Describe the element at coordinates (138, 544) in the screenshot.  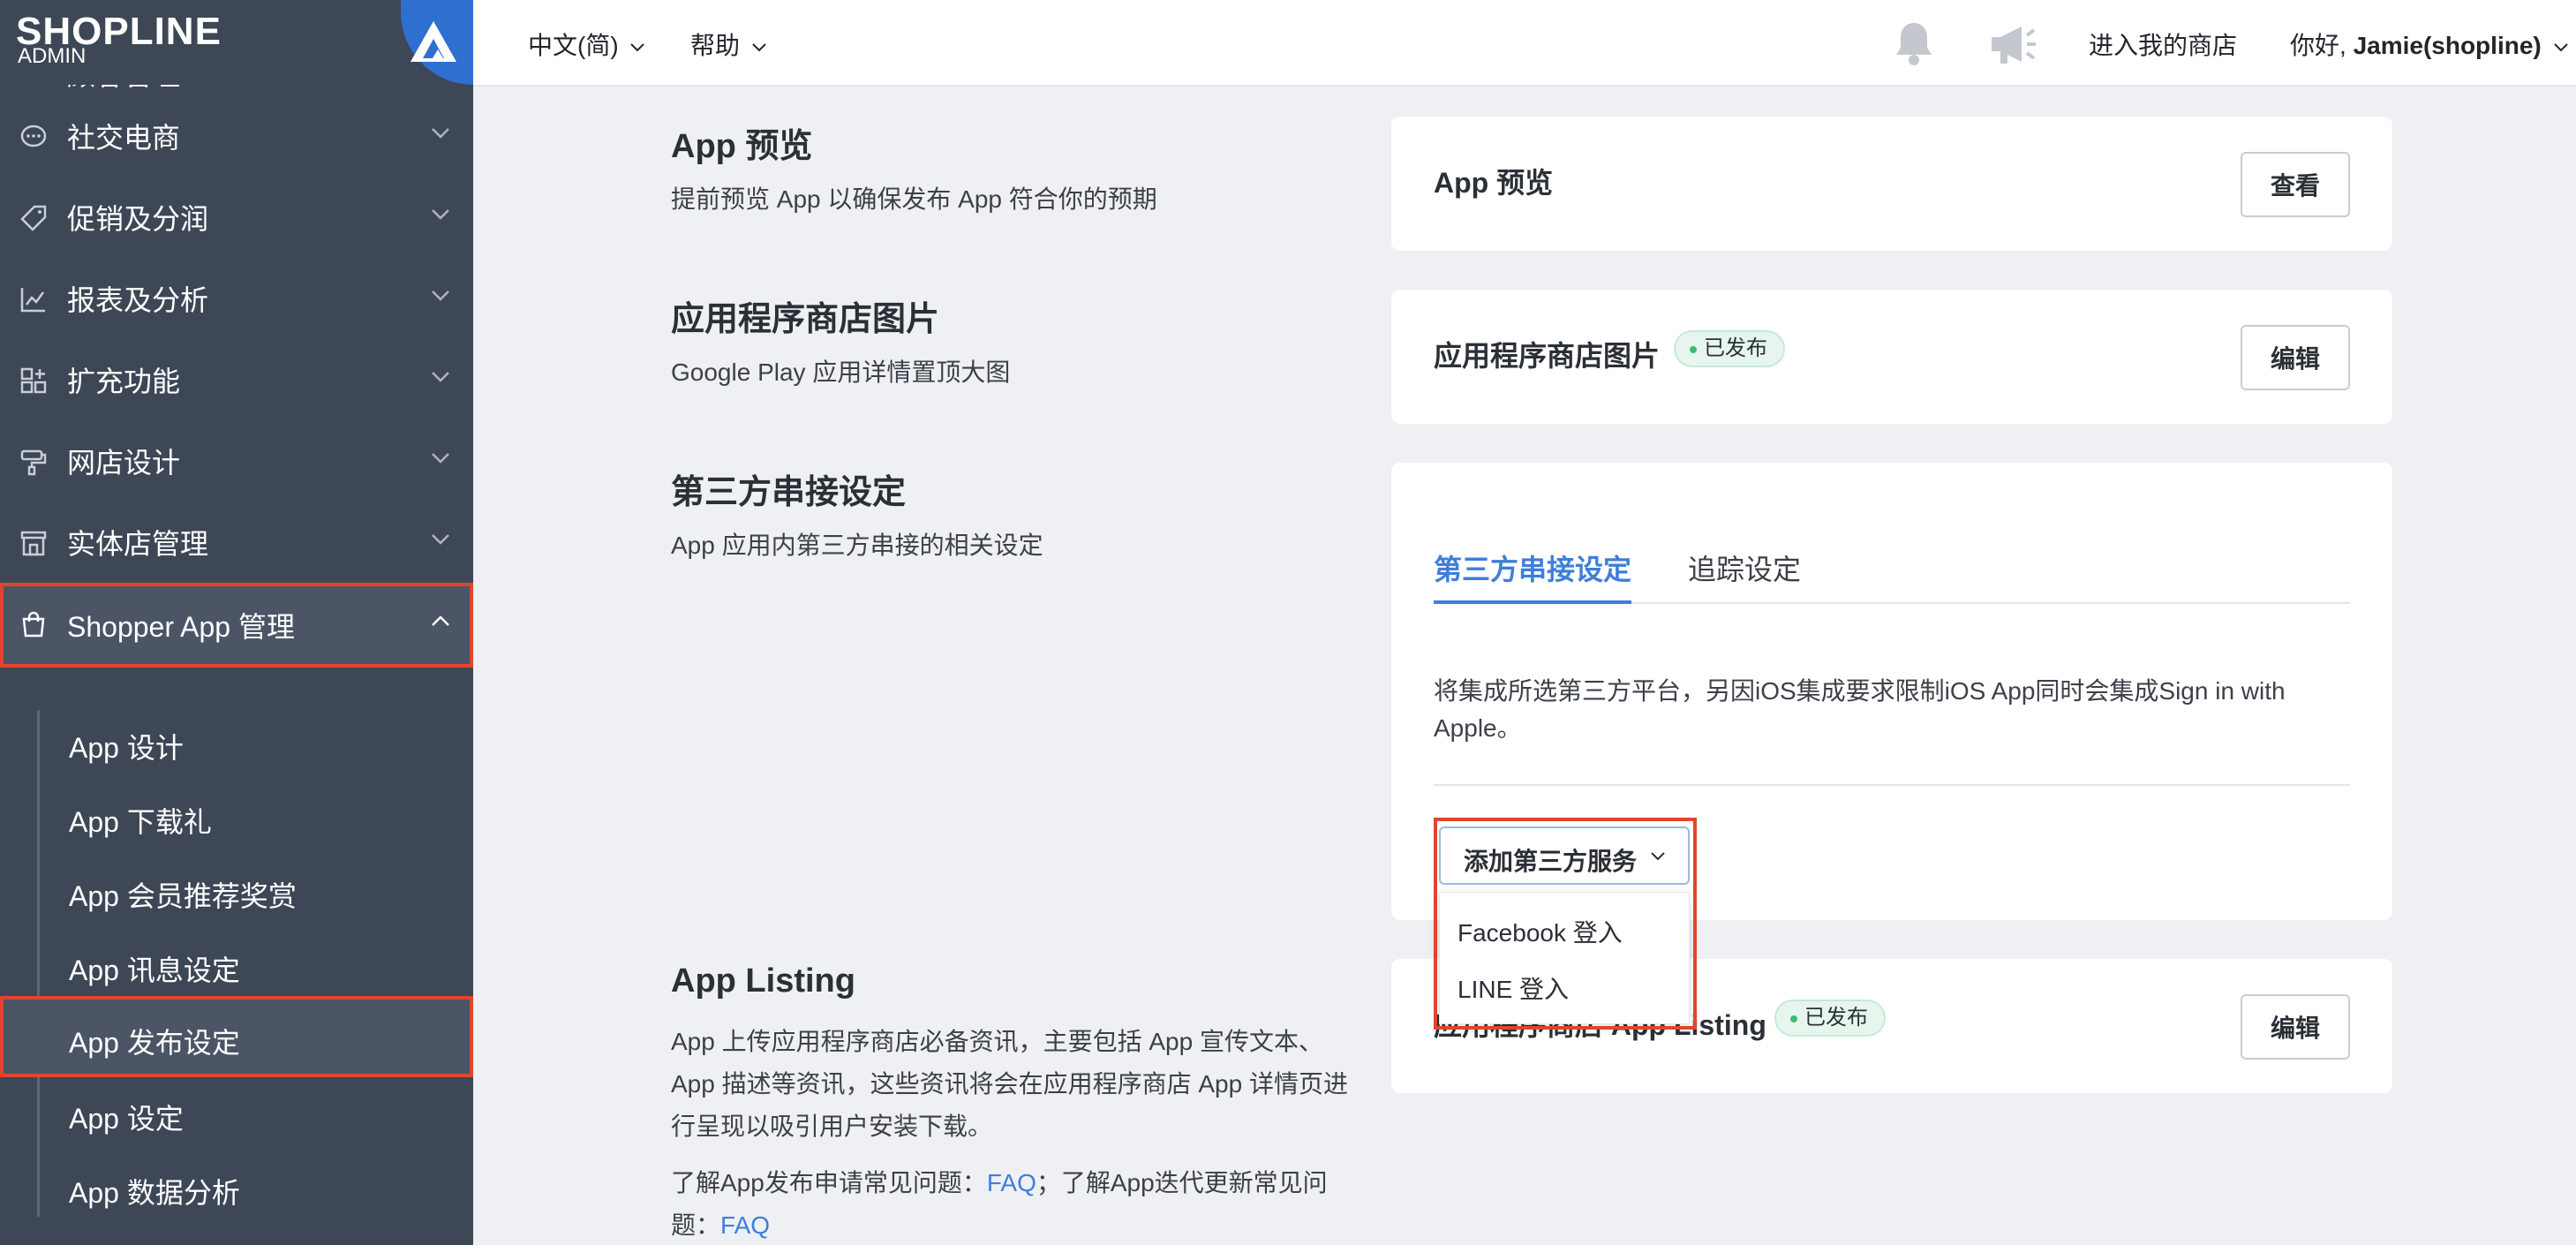
I see `sidebar-item-label: 实体店管理` at that location.